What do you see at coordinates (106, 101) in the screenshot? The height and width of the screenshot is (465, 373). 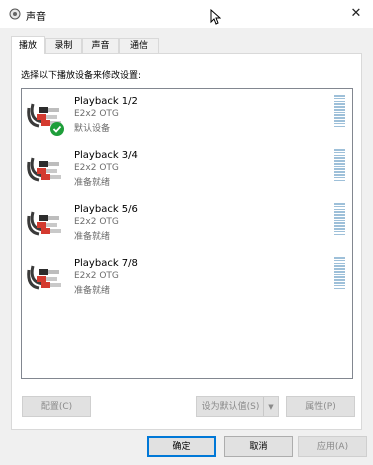 I see `device-name: Playback 1/2` at bounding box center [106, 101].